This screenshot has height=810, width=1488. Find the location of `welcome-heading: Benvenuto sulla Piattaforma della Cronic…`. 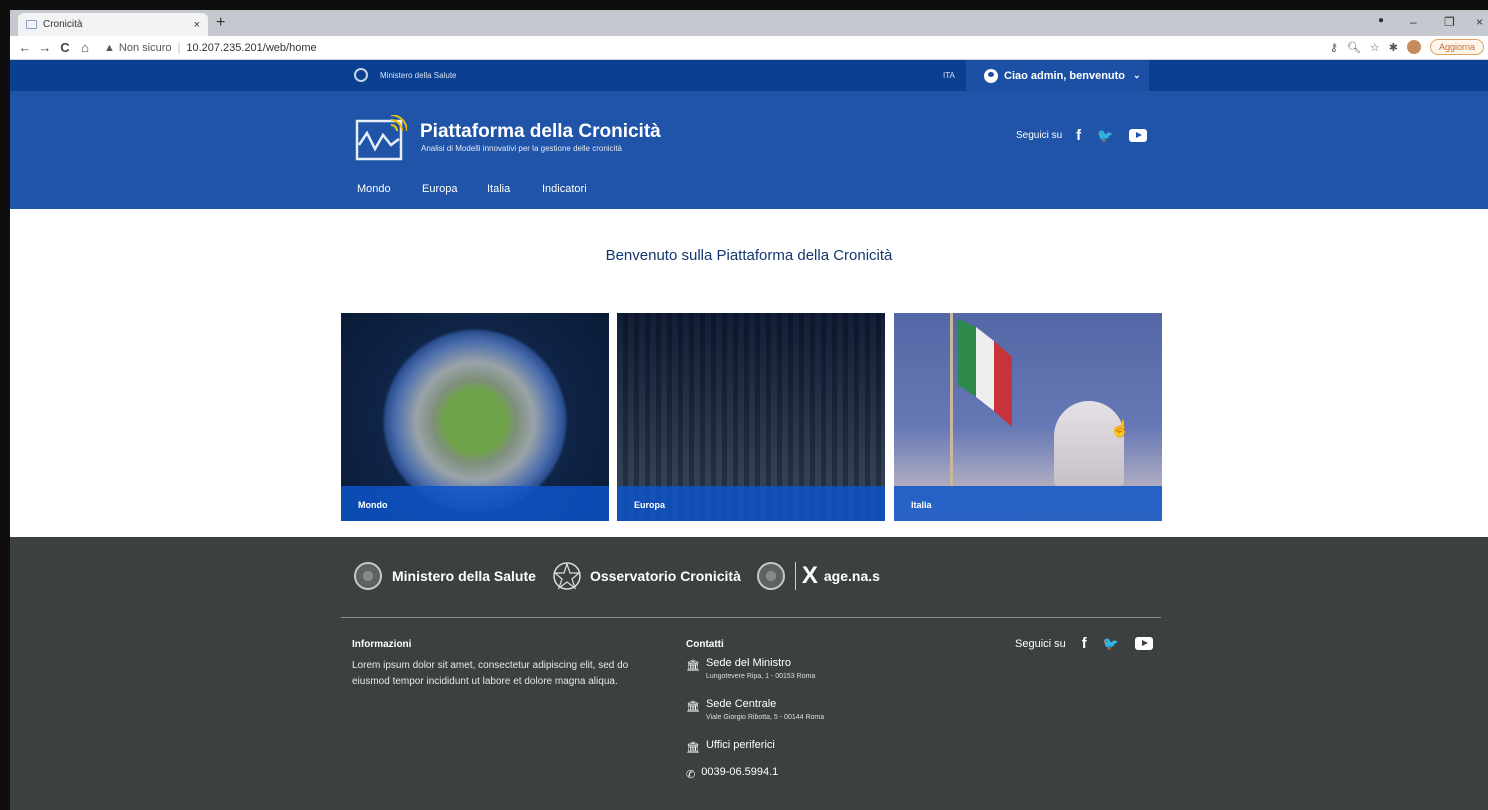

welcome-heading: Benvenuto sulla Piattaforma della Cronic… is located at coordinates (749, 255).